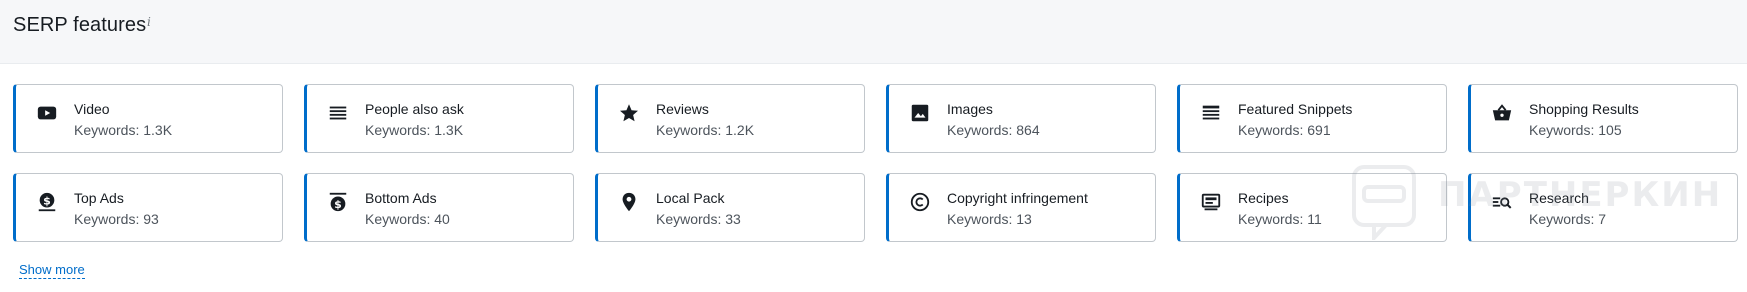 The image size is (1747, 292). What do you see at coordinates (730, 118) in the screenshot?
I see `serp-card-reviews: Reviews Keywords: 1.2K` at bounding box center [730, 118].